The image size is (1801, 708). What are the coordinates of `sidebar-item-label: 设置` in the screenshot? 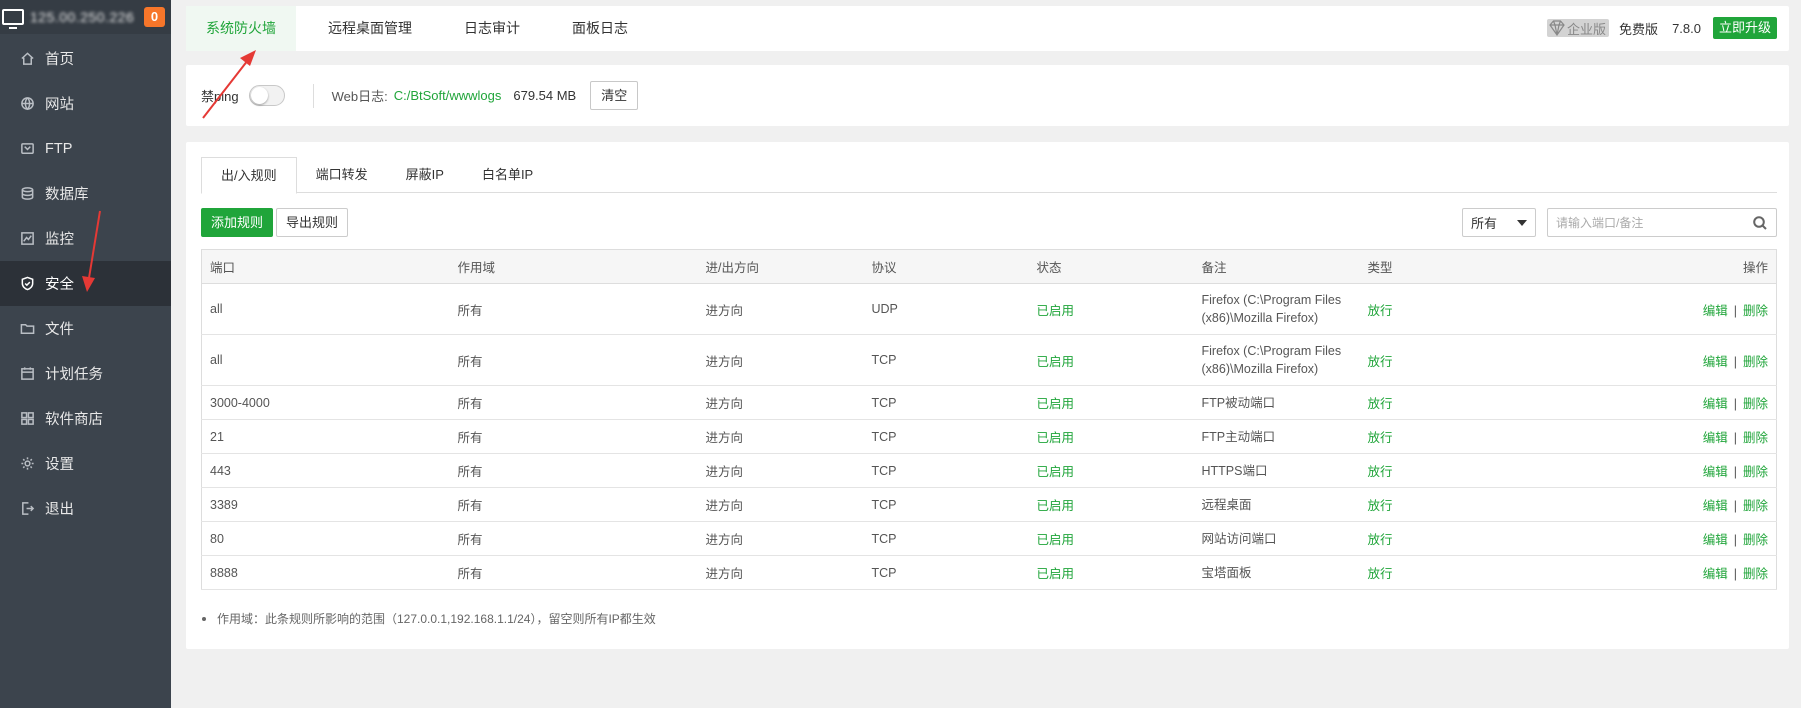 It's located at (59, 465).